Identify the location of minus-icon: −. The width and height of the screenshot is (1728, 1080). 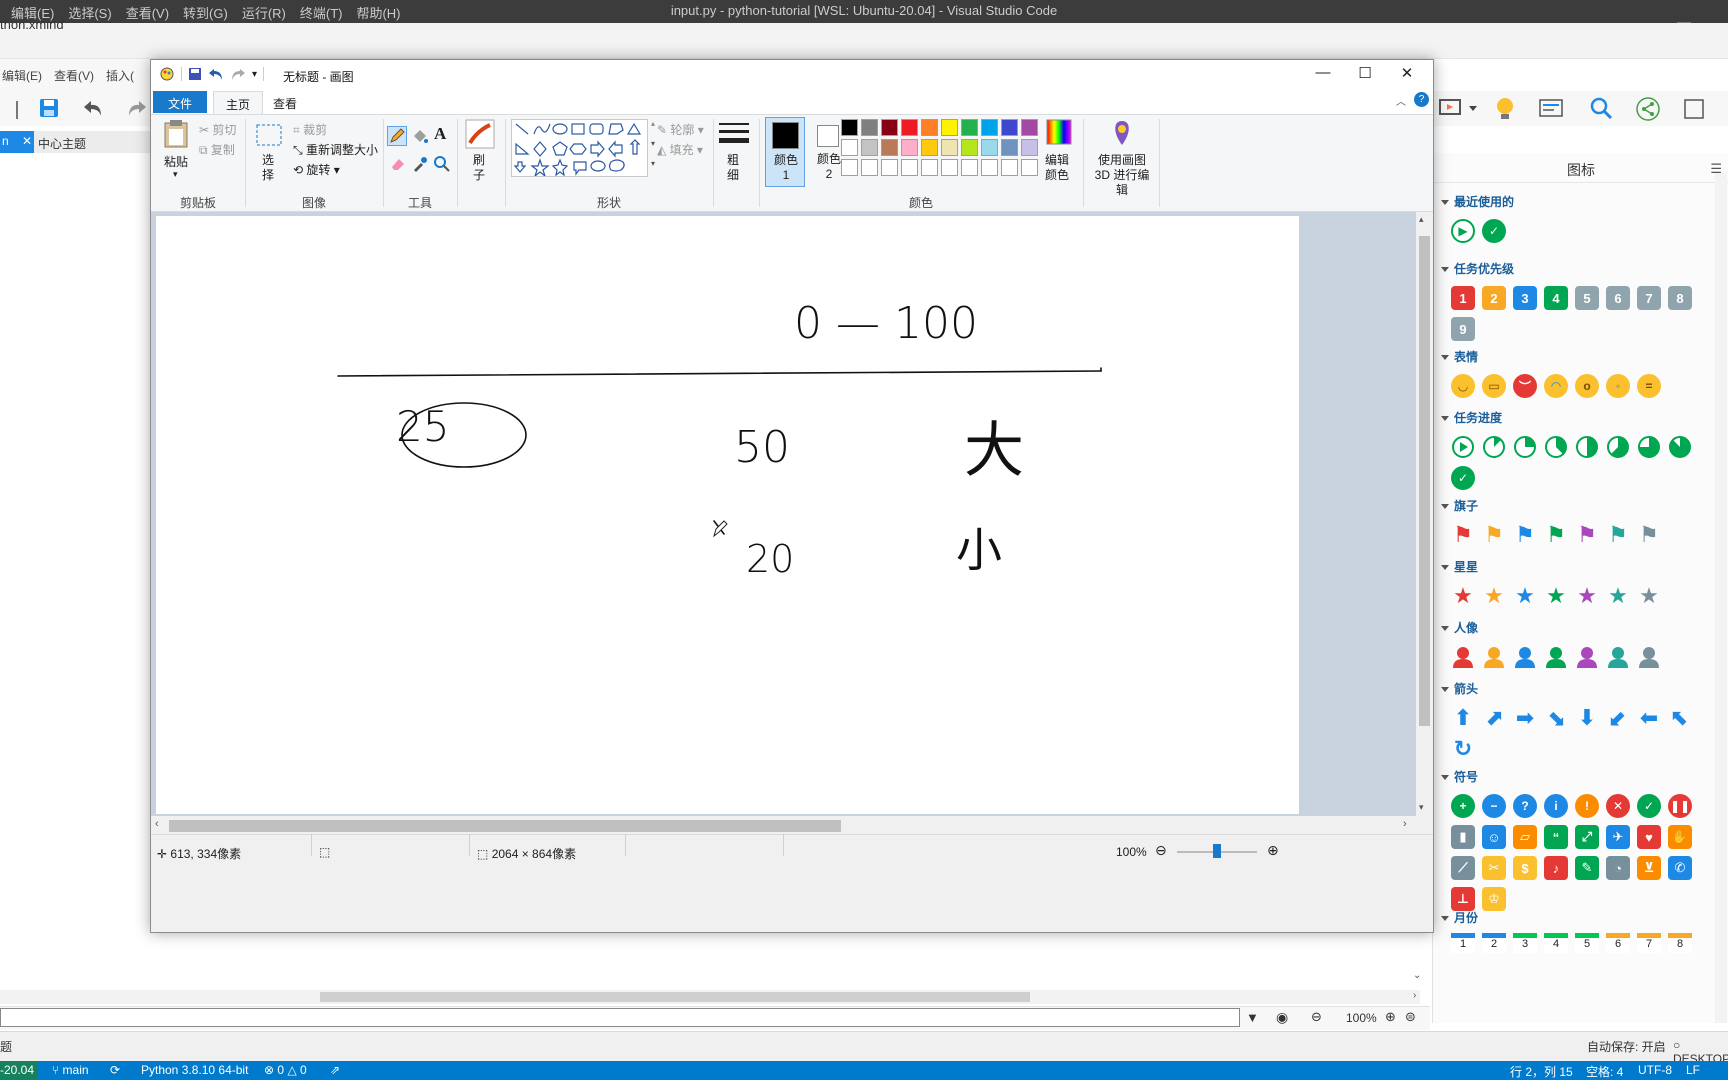
(1494, 806).